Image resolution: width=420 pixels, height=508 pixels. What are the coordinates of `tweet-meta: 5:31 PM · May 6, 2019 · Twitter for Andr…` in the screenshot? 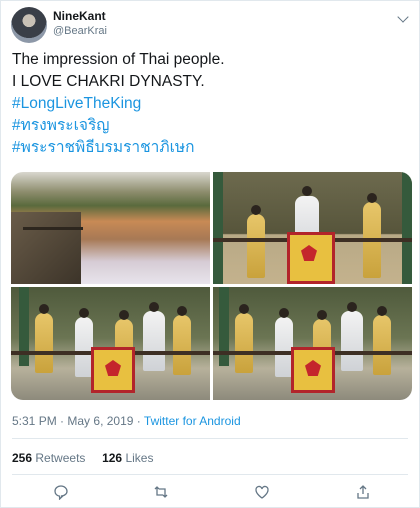 It's located at (126, 421).